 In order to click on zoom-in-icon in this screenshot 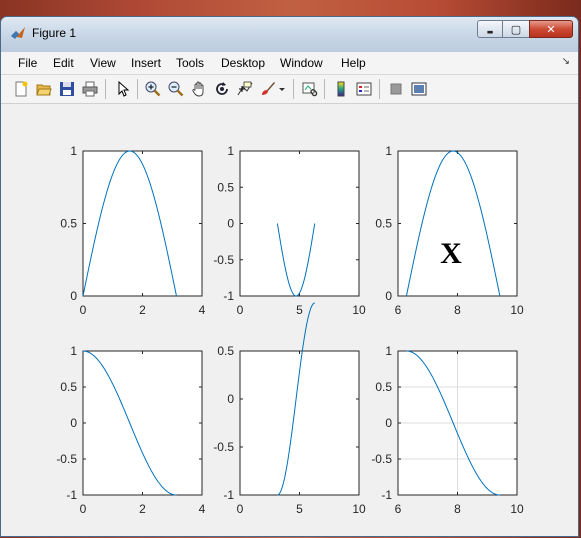, I will do `click(153, 89)`.